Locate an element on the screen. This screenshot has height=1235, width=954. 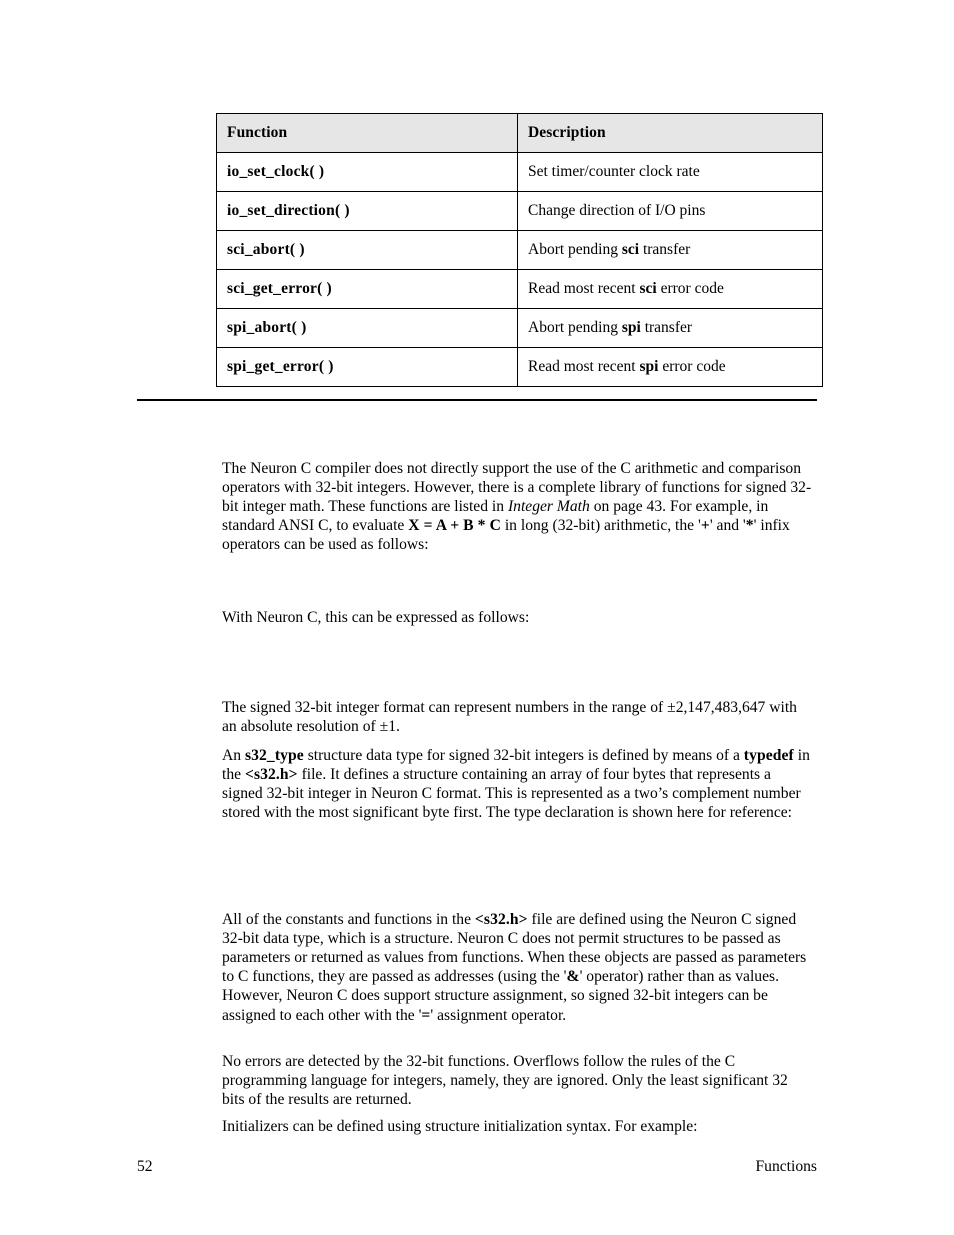
text-segment: ' assignment operator. is located at coordinates (498, 1015).